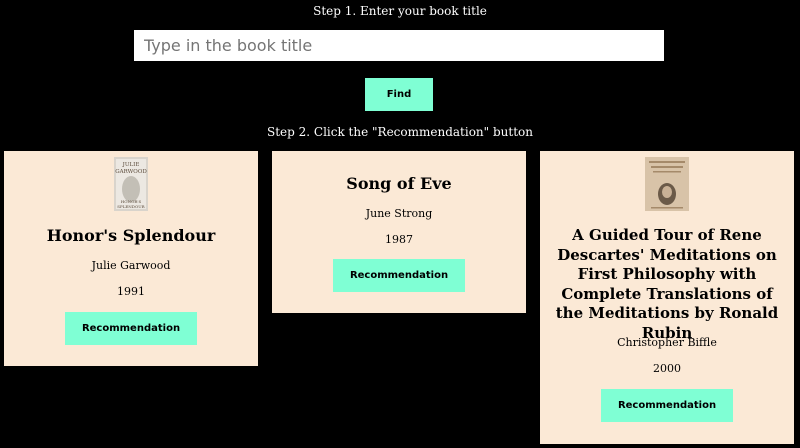  Describe the element at coordinates (131, 265) in the screenshot. I see `book-author: Julie Garwood` at that location.